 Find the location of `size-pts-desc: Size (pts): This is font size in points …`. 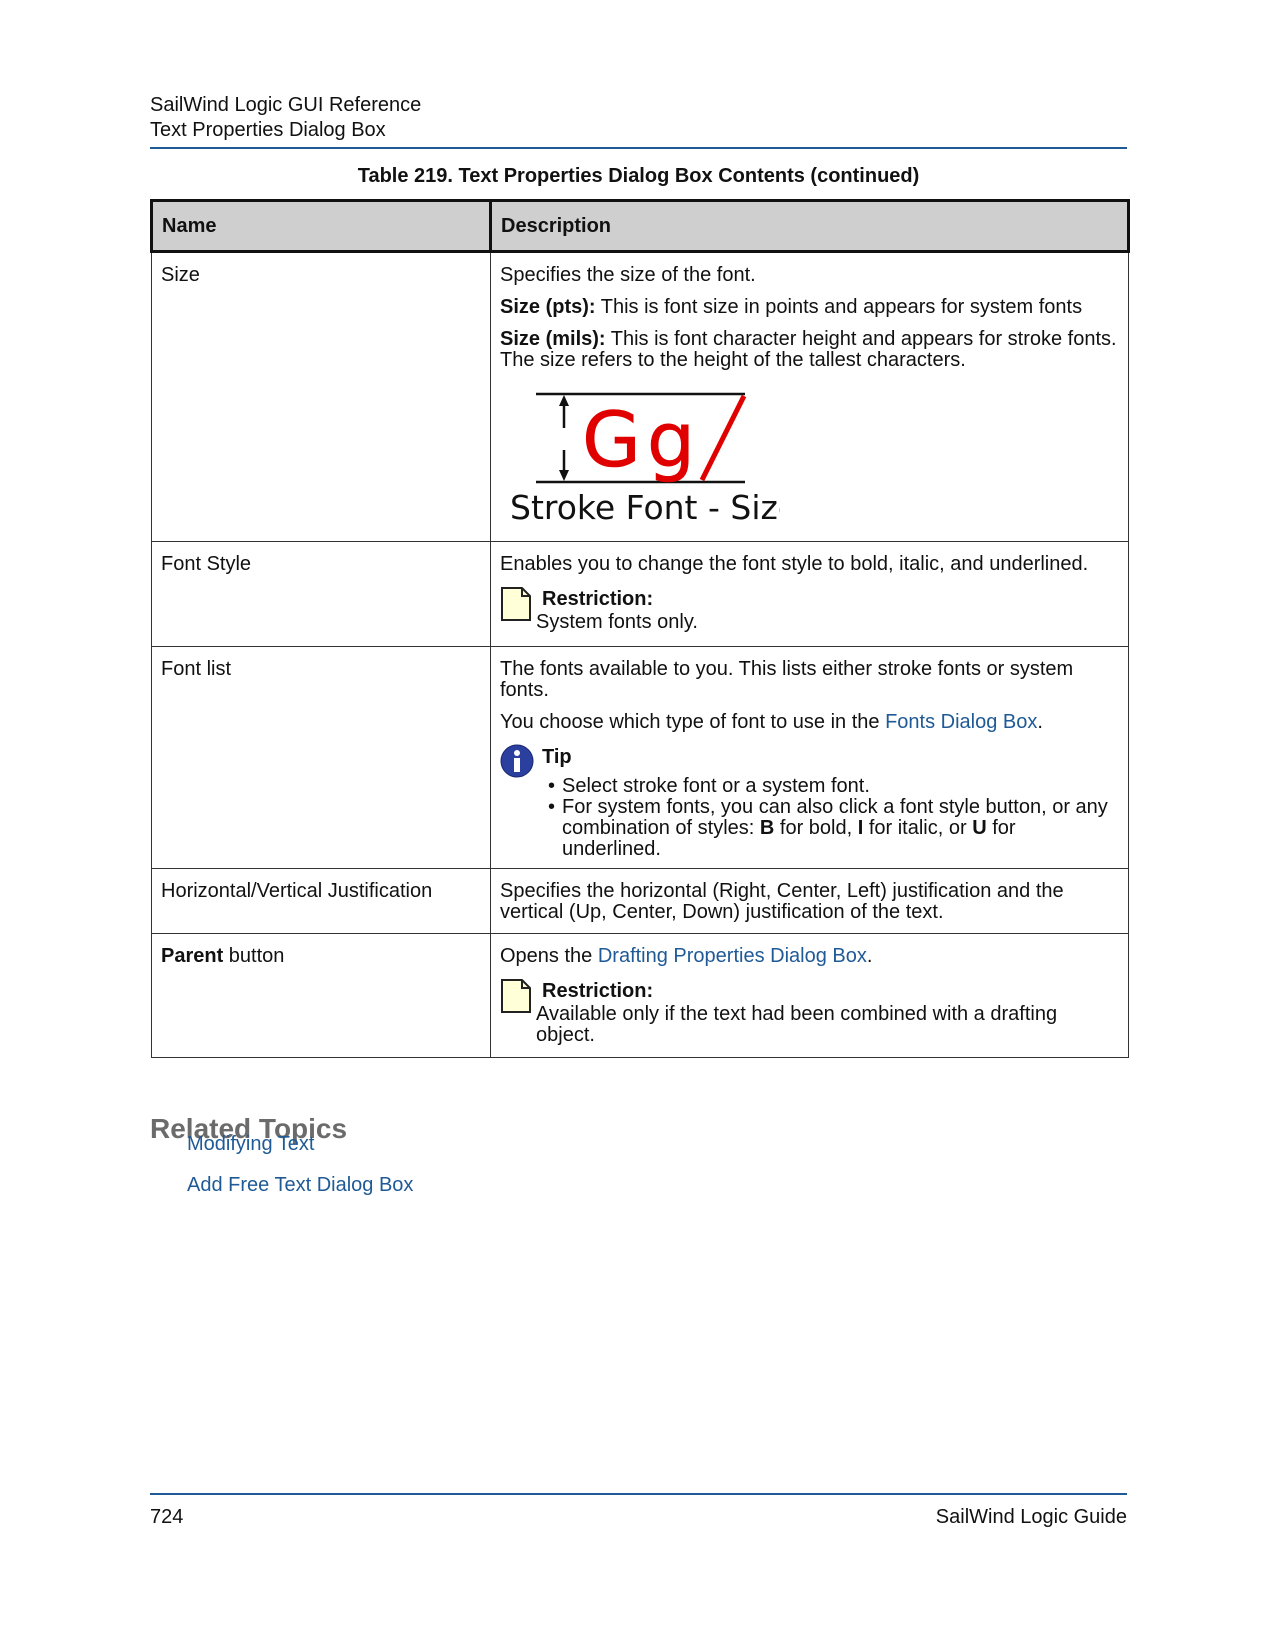

size-pts-desc: Size (pts): This is font size in points … is located at coordinates (809, 307).